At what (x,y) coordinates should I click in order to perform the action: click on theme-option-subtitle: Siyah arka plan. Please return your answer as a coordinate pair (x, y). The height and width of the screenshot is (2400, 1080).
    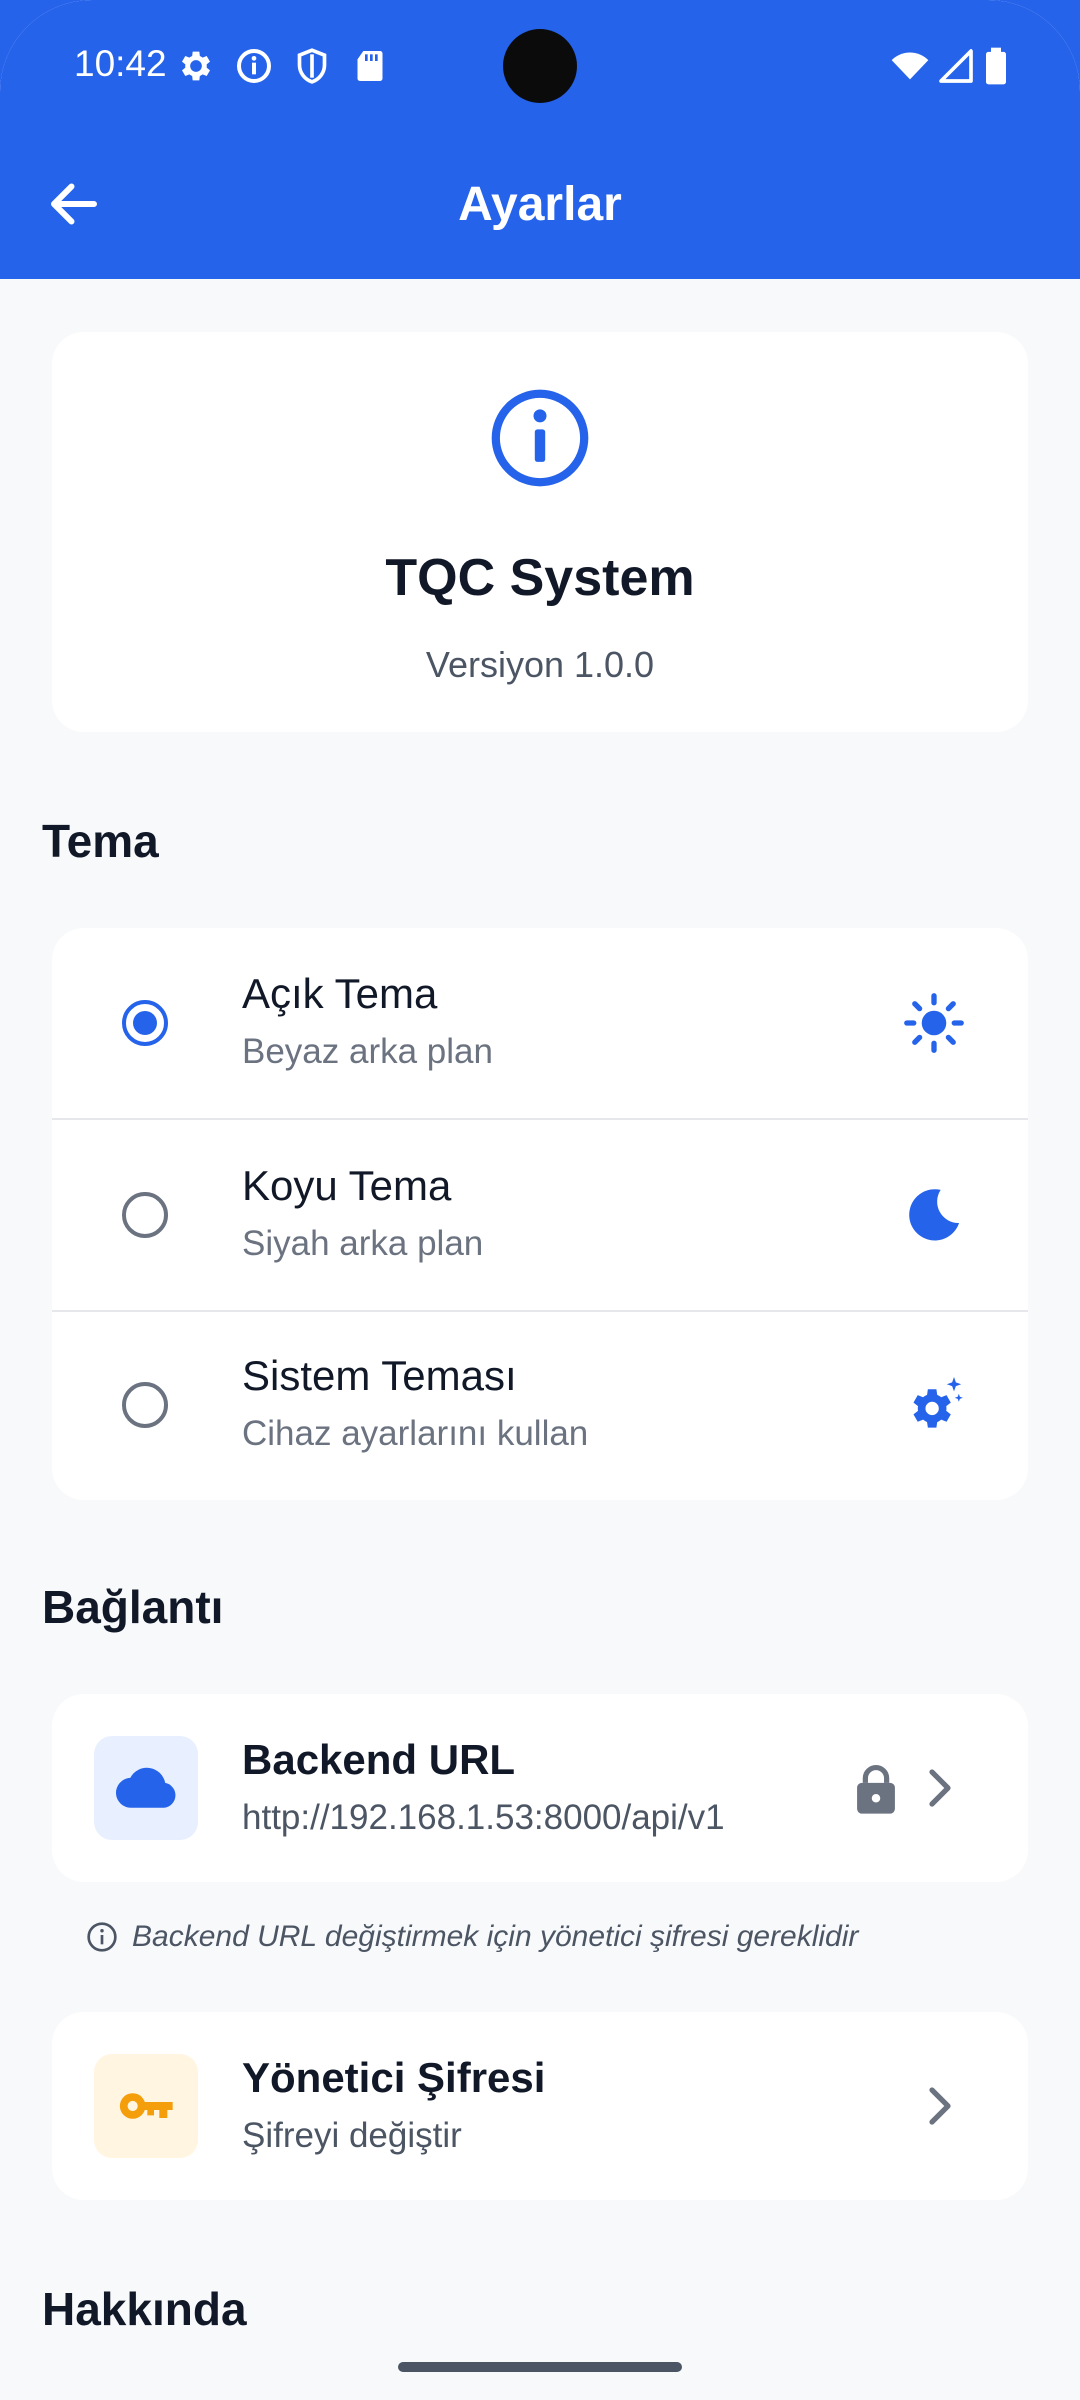
    Looking at the image, I should click on (363, 1243).